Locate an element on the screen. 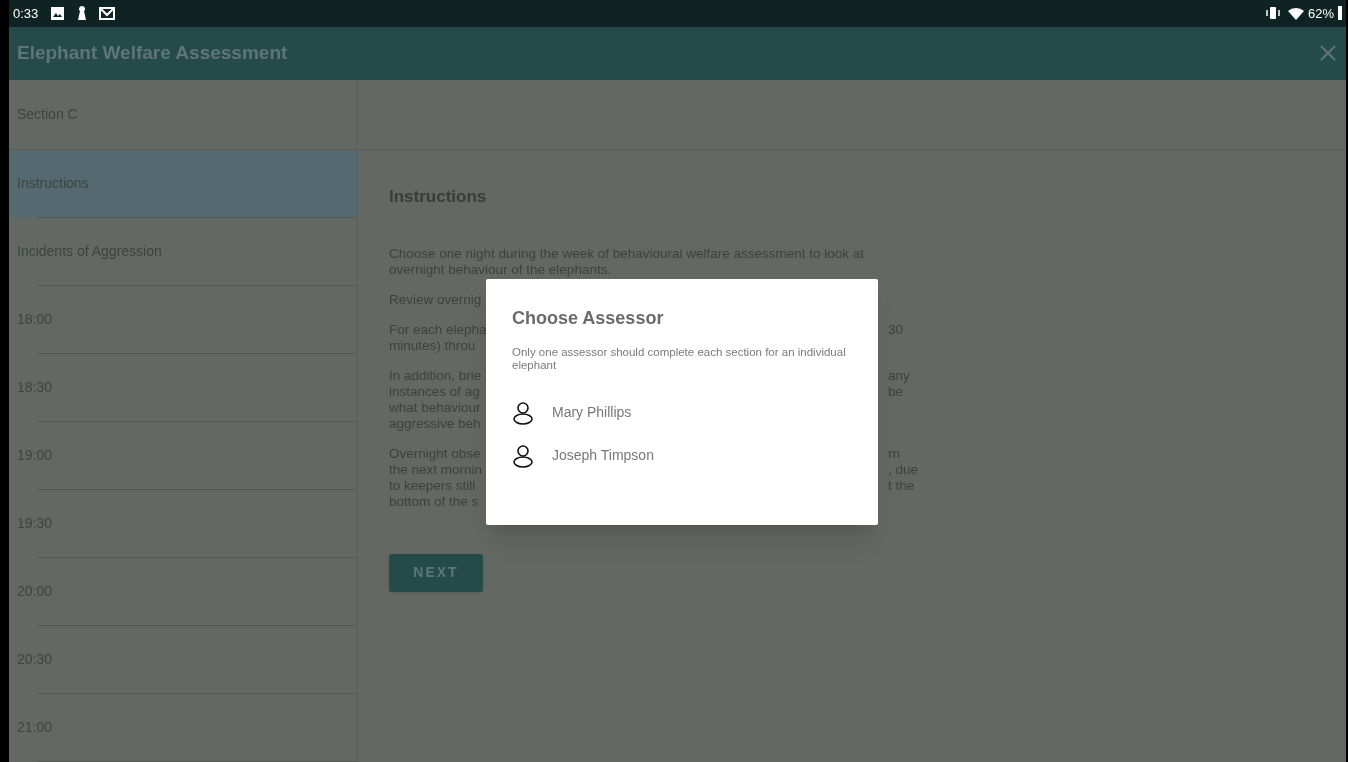  status-time: 0:33 is located at coordinates (26, 13).